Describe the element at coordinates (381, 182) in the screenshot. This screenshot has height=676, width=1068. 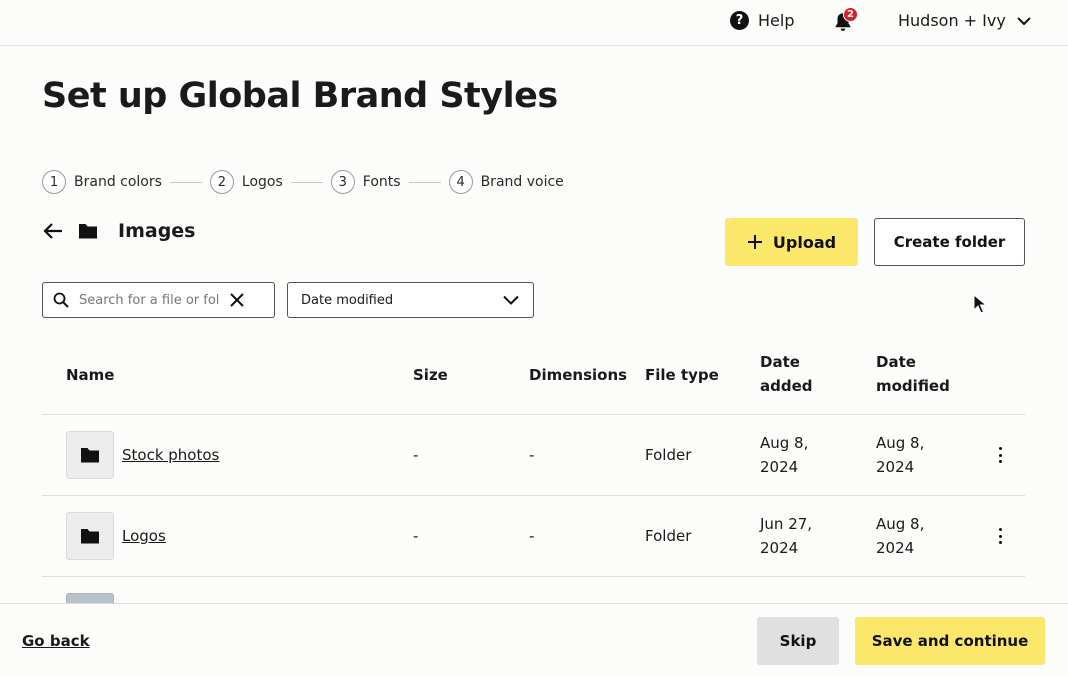
I see `step-label: Fonts` at that location.